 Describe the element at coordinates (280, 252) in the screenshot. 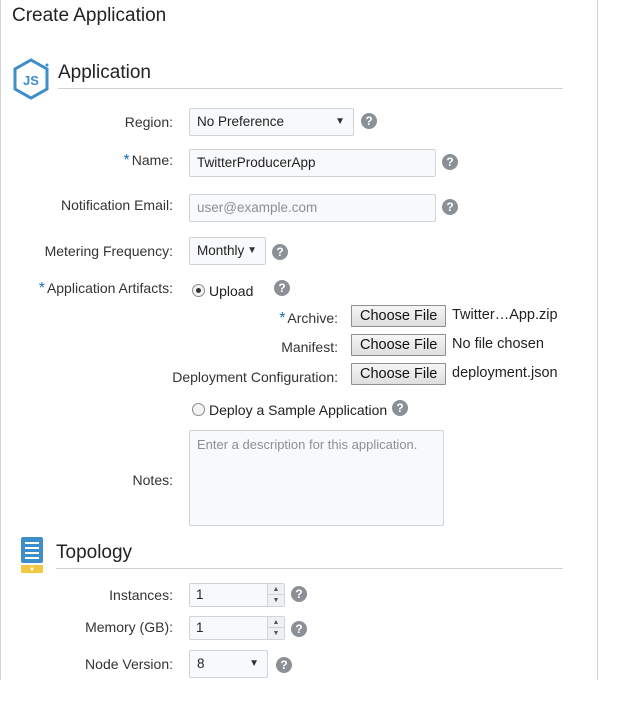

I see `metering-frequency-help-icon: ?` at that location.